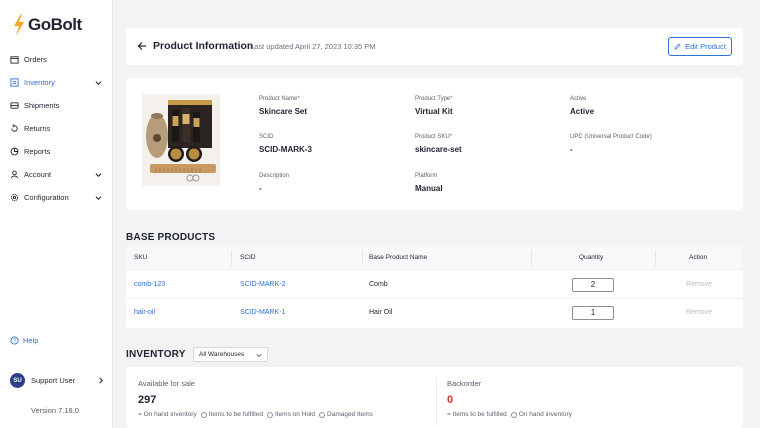 This screenshot has width=760, height=428. What do you see at coordinates (14, 340) in the screenshot?
I see `help-icon: ?` at bounding box center [14, 340].